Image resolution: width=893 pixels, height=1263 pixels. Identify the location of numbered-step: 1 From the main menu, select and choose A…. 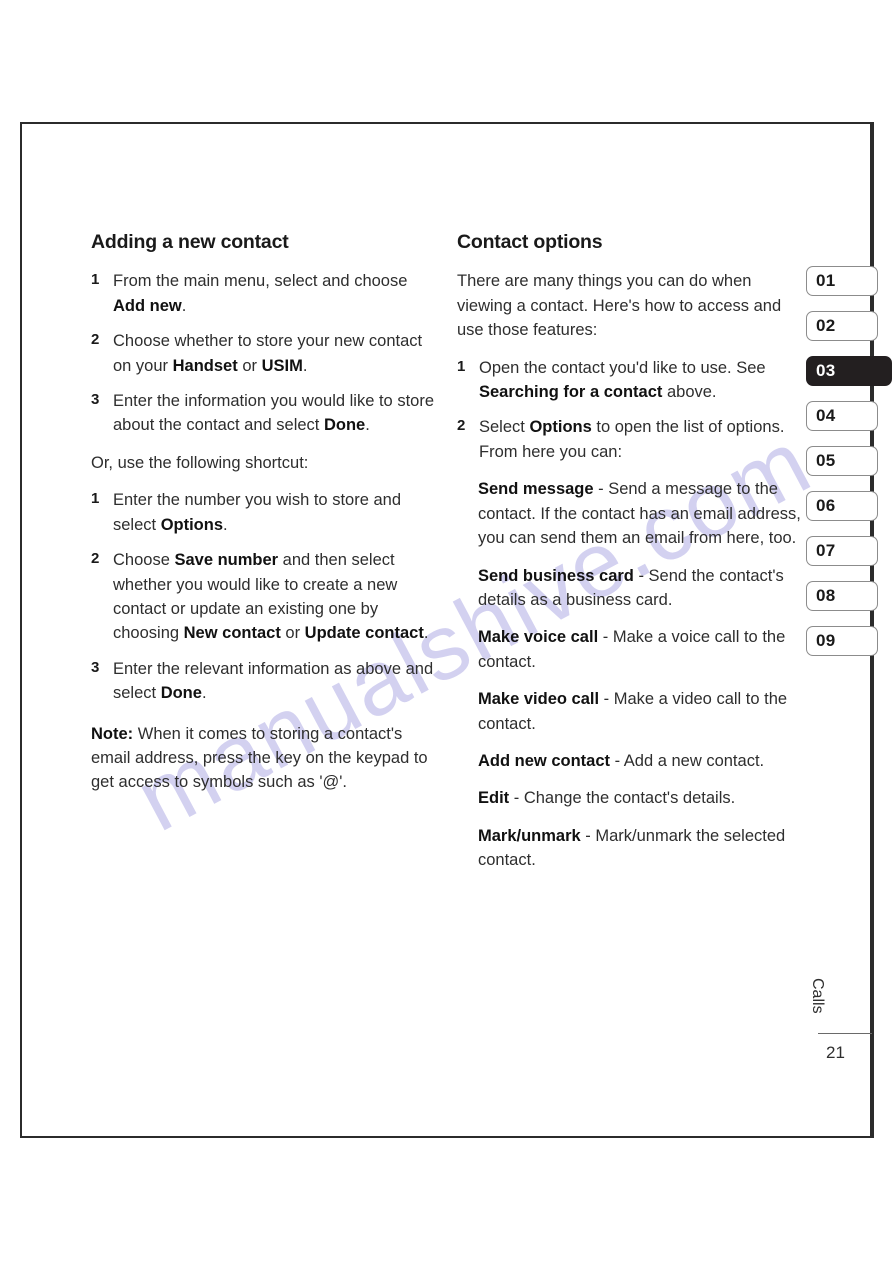
(263, 293).